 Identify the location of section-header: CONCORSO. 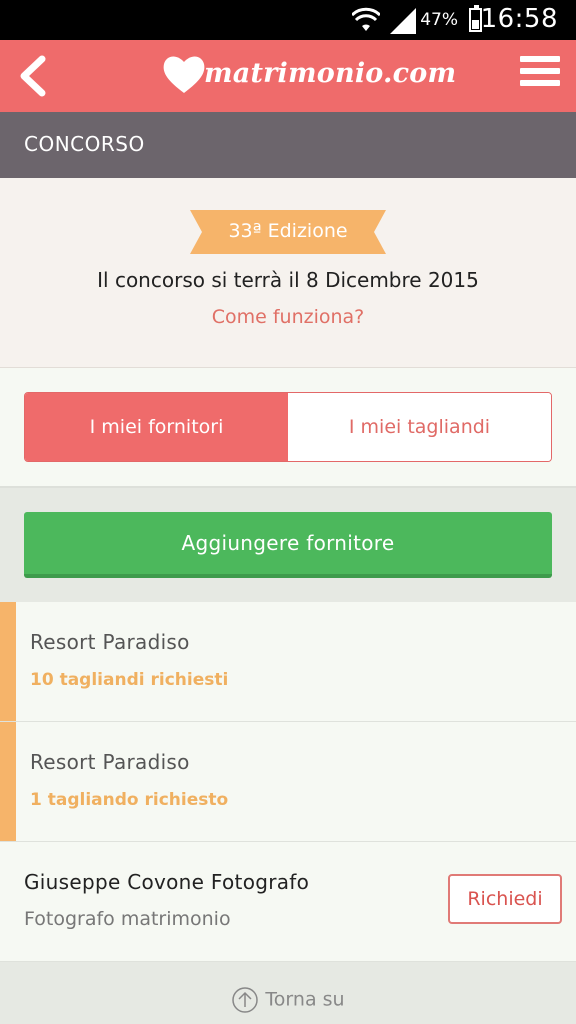
(288, 145).